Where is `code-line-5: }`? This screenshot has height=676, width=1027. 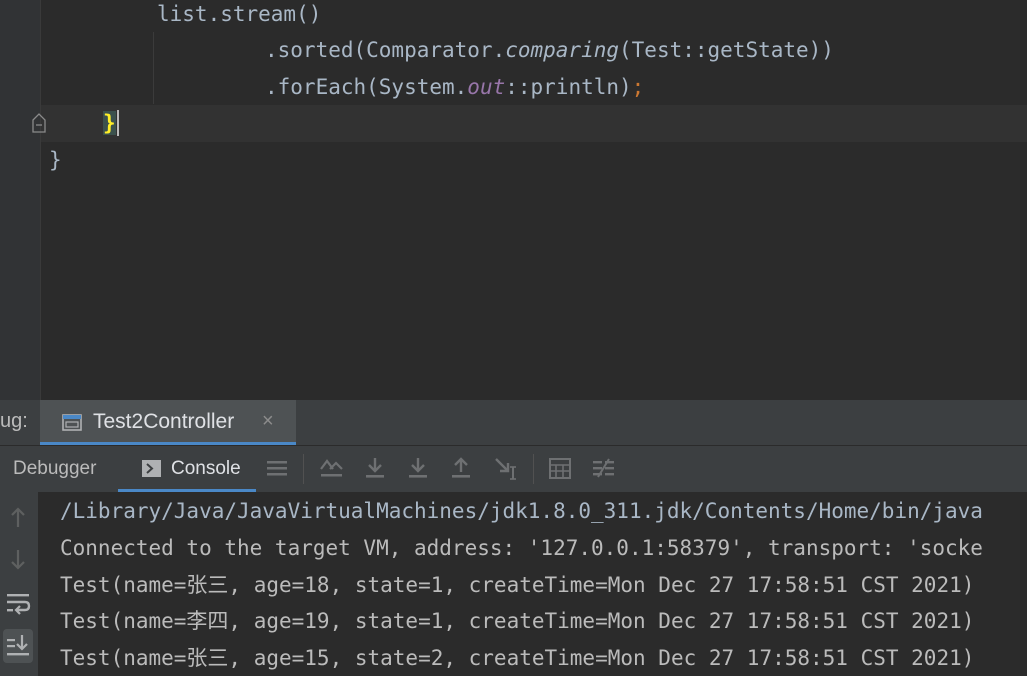
code-line-5: } is located at coordinates (55, 160).